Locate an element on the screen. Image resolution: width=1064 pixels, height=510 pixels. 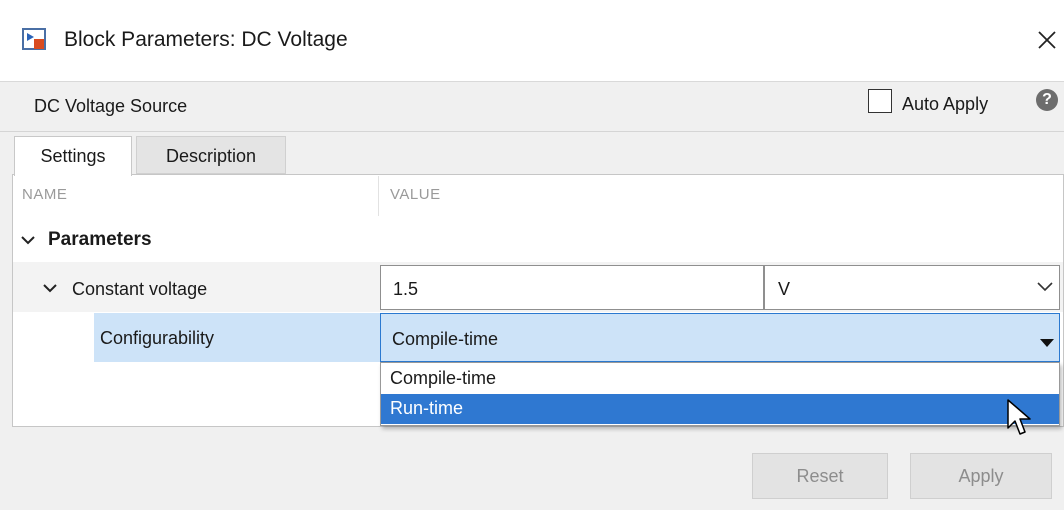
unit-select: V is located at coordinates (912, 287).